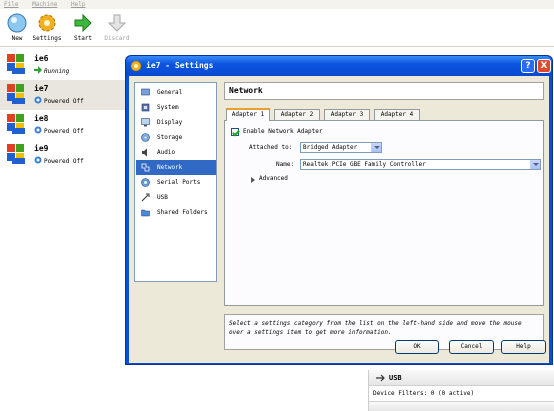 Image resolution: width=554 pixels, height=411 pixels. I want to click on next-section-header, so click(461, 406).